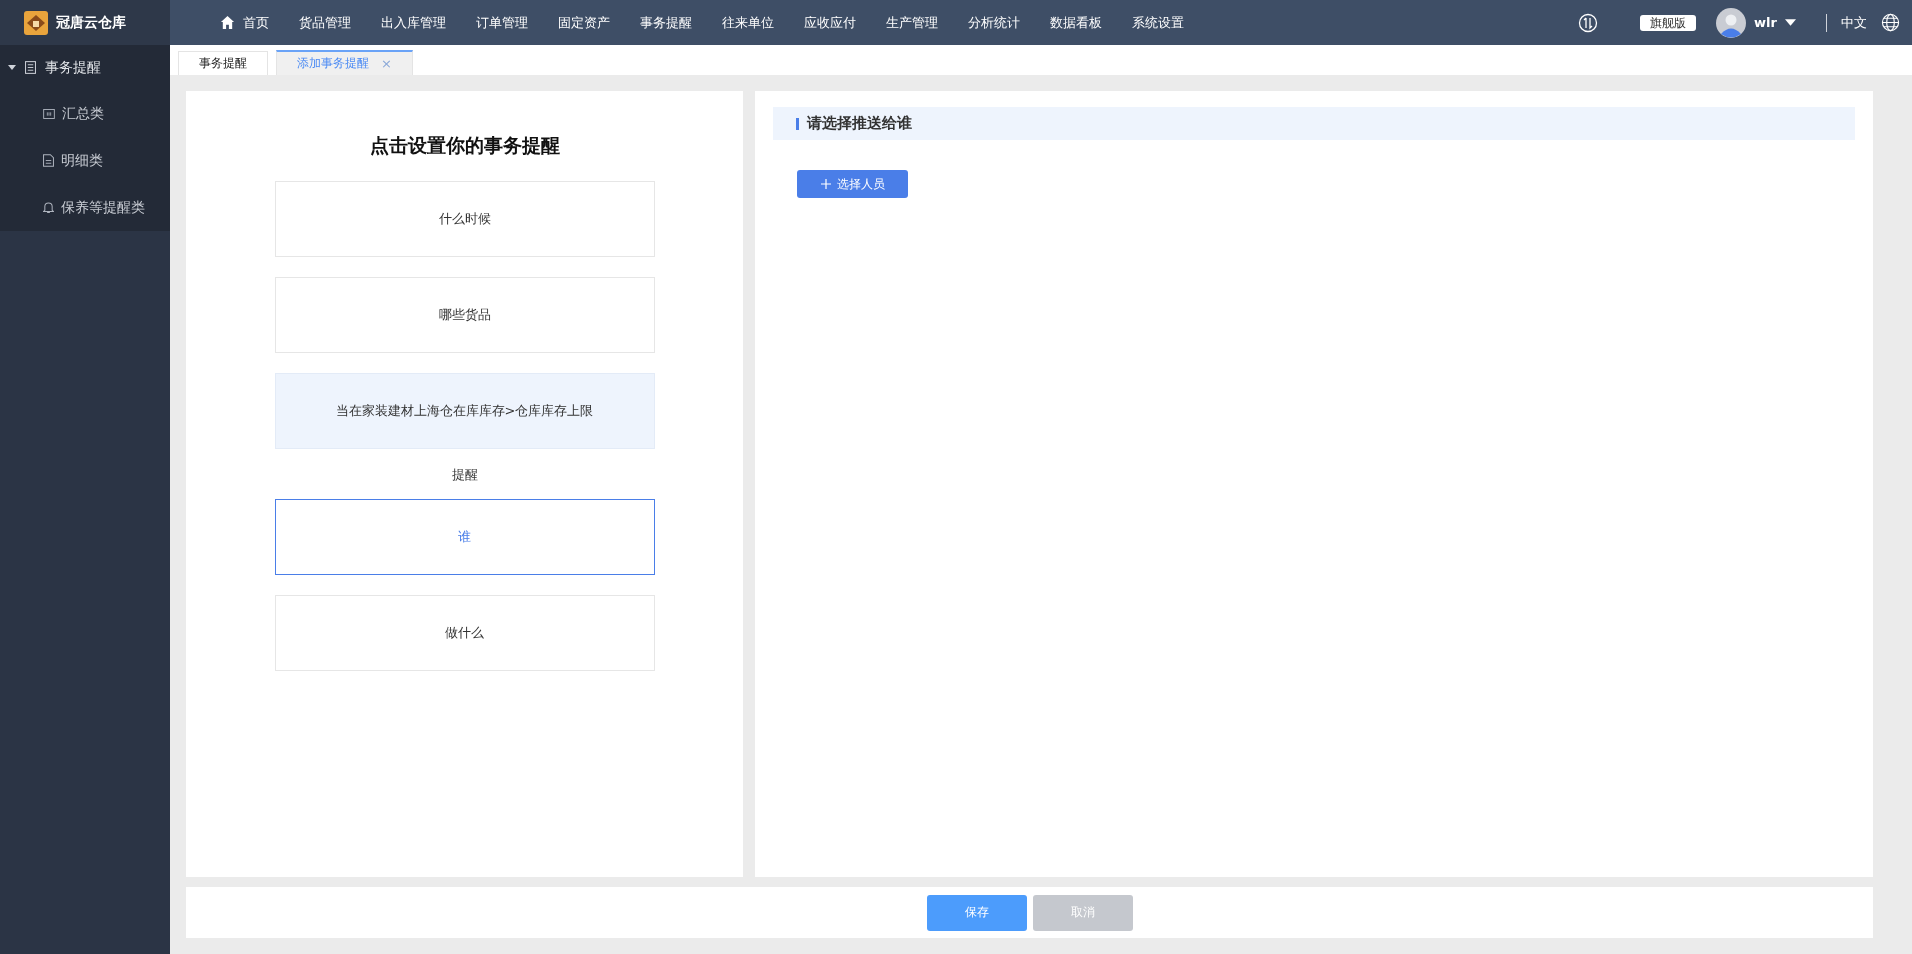  Describe the element at coordinates (413, 22) in the screenshot. I see `nav-link: 出入库管理` at that location.